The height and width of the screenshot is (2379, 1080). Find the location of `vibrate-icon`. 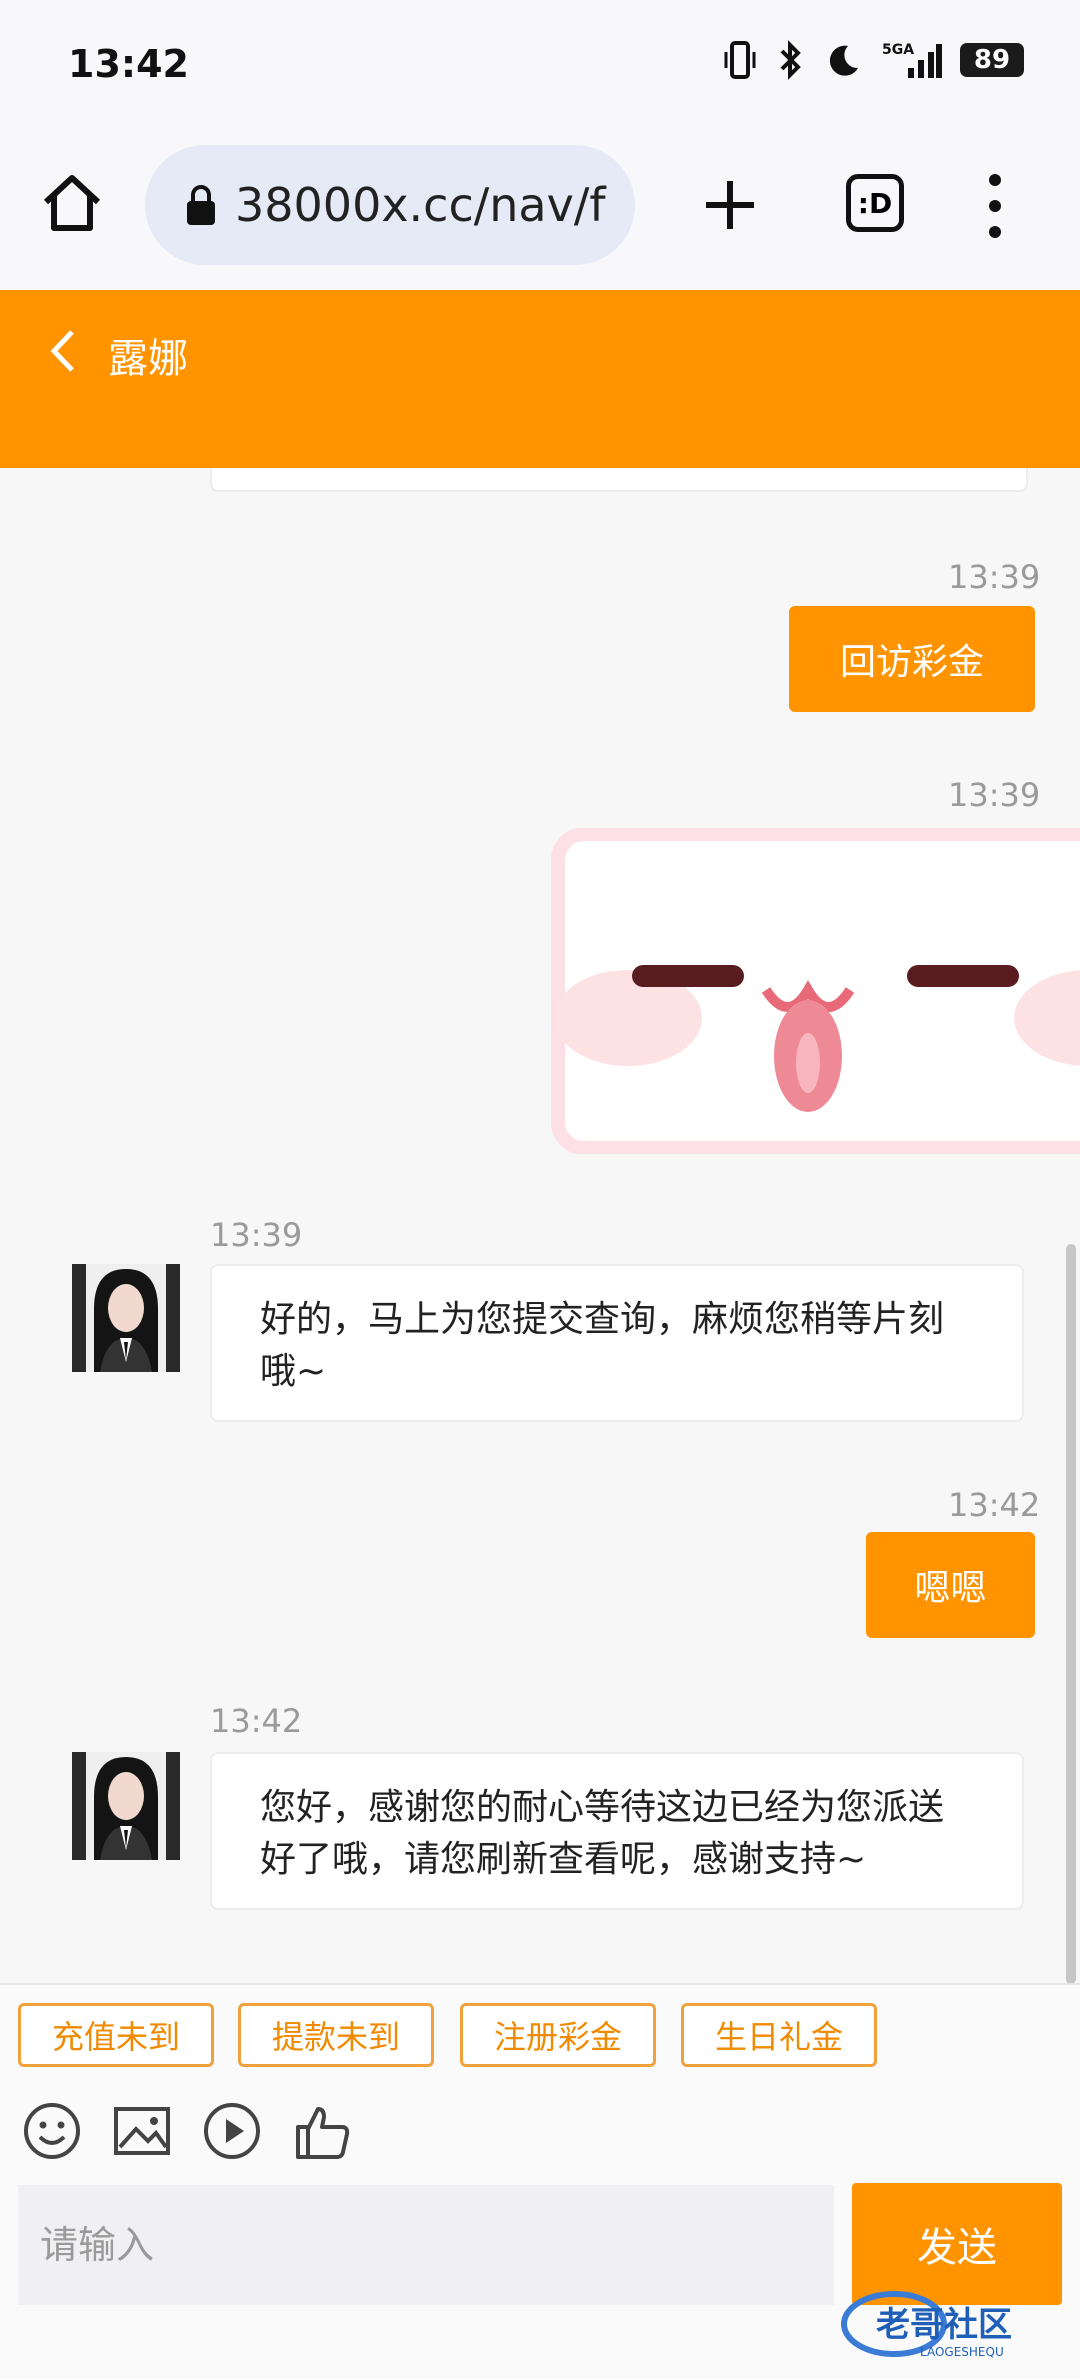

vibrate-icon is located at coordinates (740, 60).